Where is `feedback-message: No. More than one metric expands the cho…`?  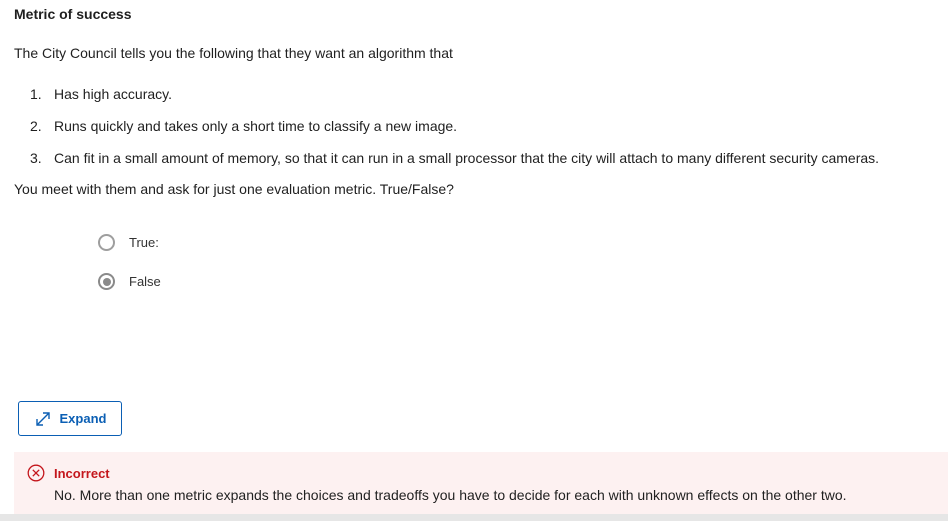 feedback-message: No. More than one metric expands the cho… is located at coordinates (450, 495).